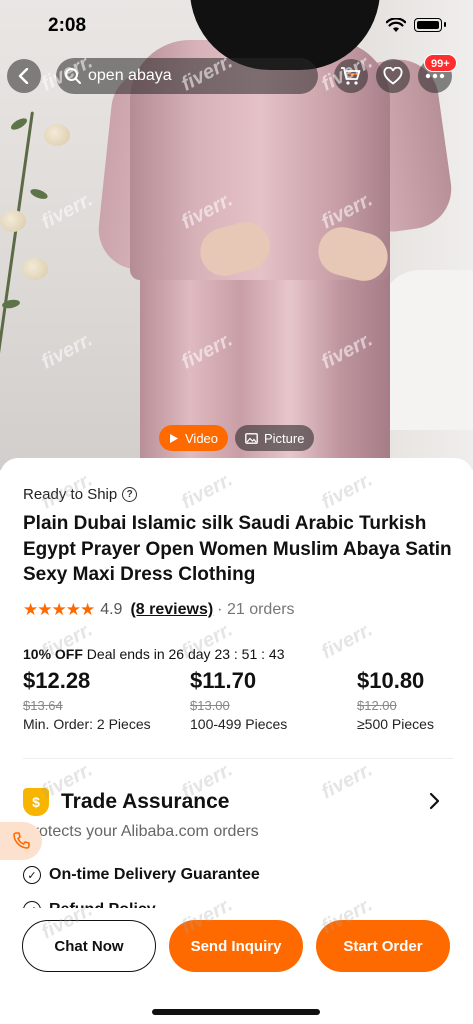 The height and width of the screenshot is (1024, 473). What do you see at coordinates (238, 758) in the screenshot?
I see `divider` at bounding box center [238, 758].